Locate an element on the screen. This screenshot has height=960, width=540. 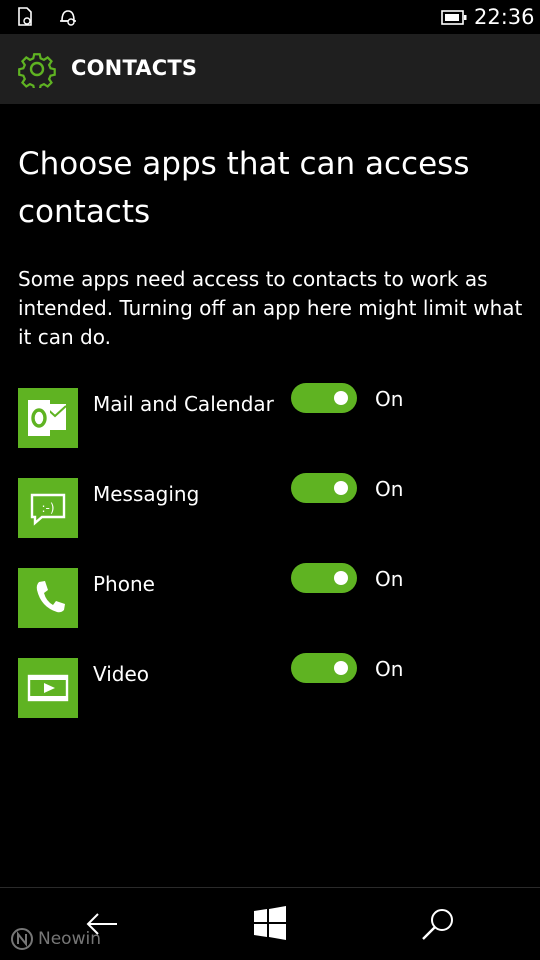
windows-start-icon is located at coordinates (270, 925).